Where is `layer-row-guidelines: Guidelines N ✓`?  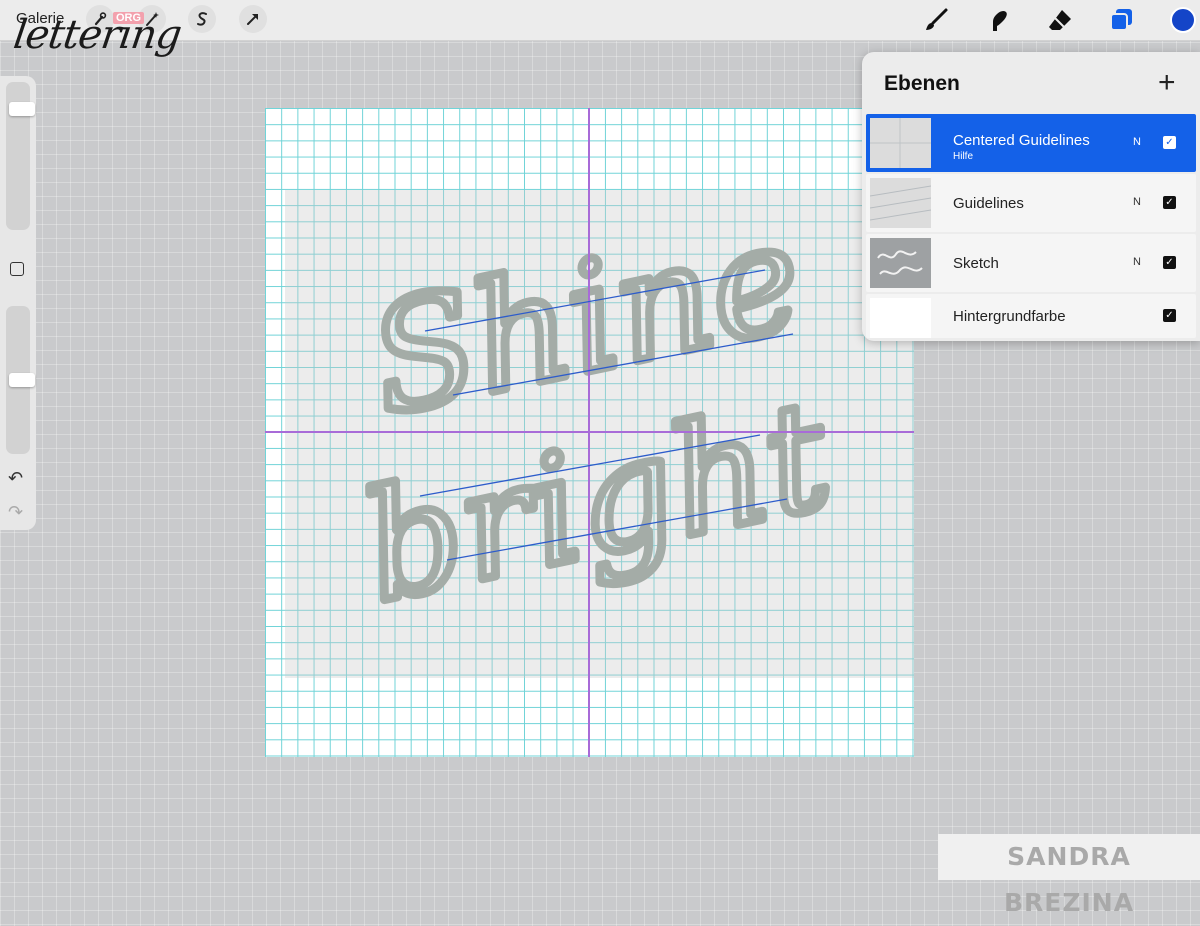 layer-row-guidelines: Guidelines N ✓ is located at coordinates (1031, 203).